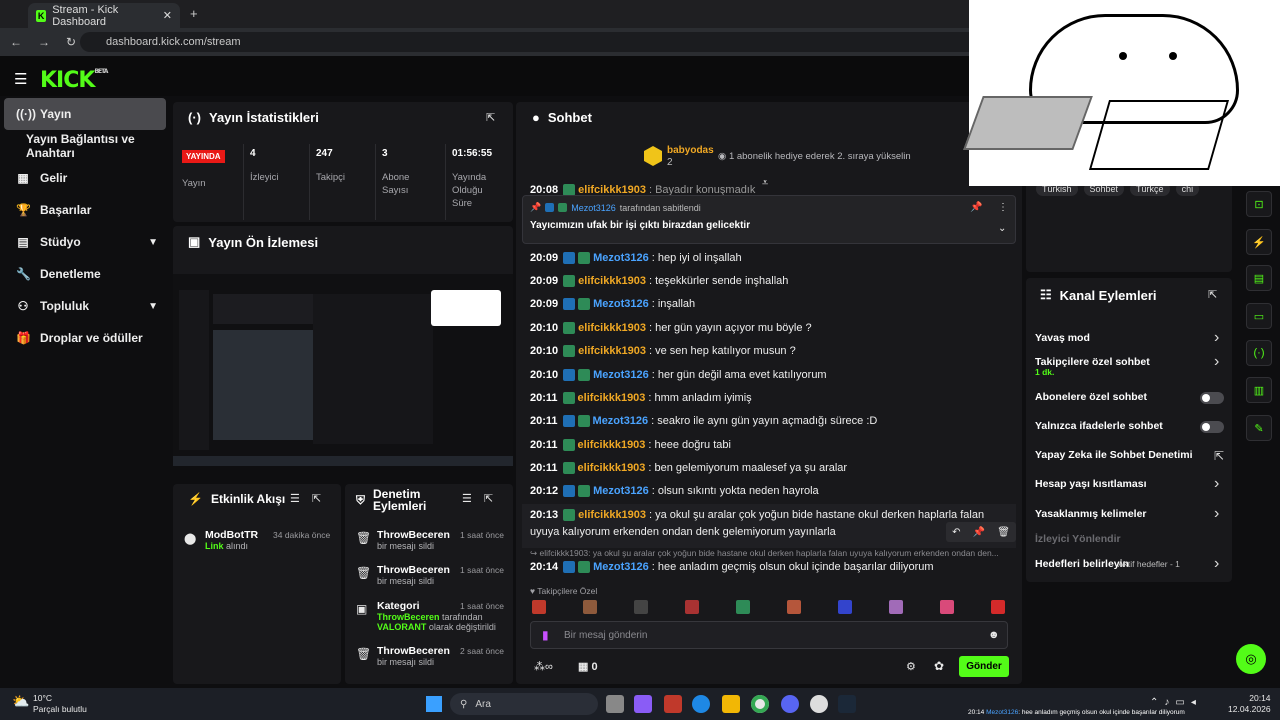 This screenshot has height=720, width=1280. I want to click on chevron-down-icon: ⩡, so click(765, 183).